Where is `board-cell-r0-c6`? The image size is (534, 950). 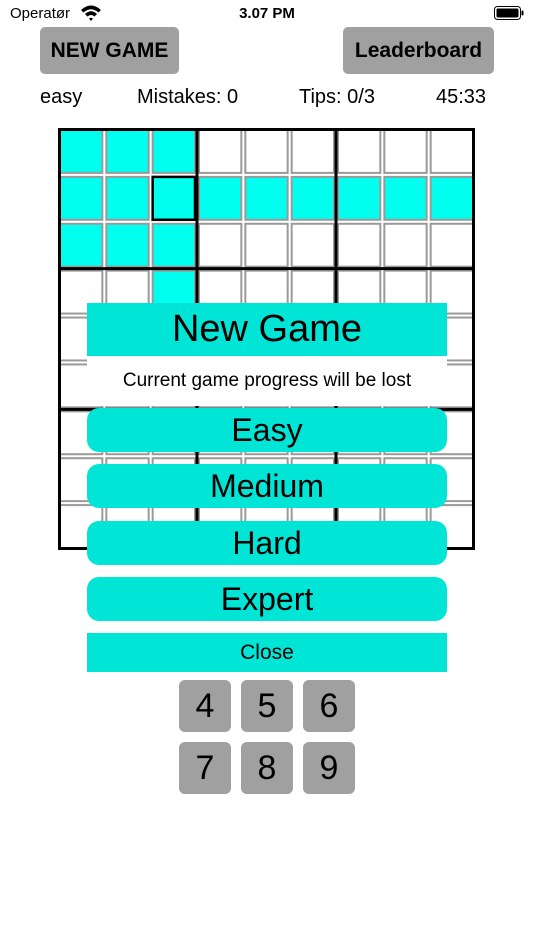 board-cell-r0-c6 is located at coordinates (359, 151).